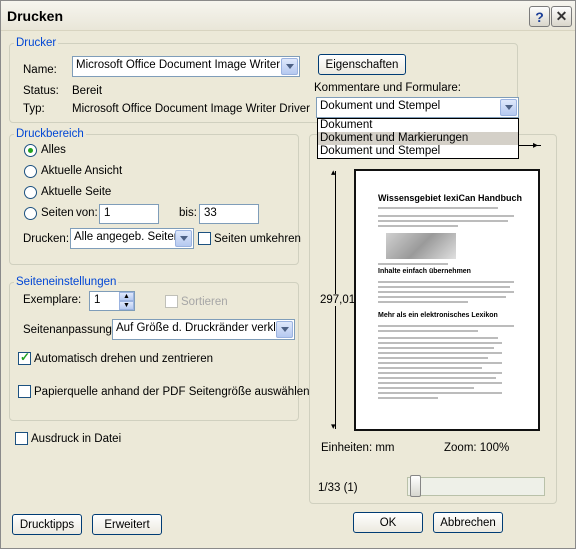  Describe the element at coordinates (66, 282) in the screenshot. I see `page-setup-legend: Seiteneinstellungen` at that location.